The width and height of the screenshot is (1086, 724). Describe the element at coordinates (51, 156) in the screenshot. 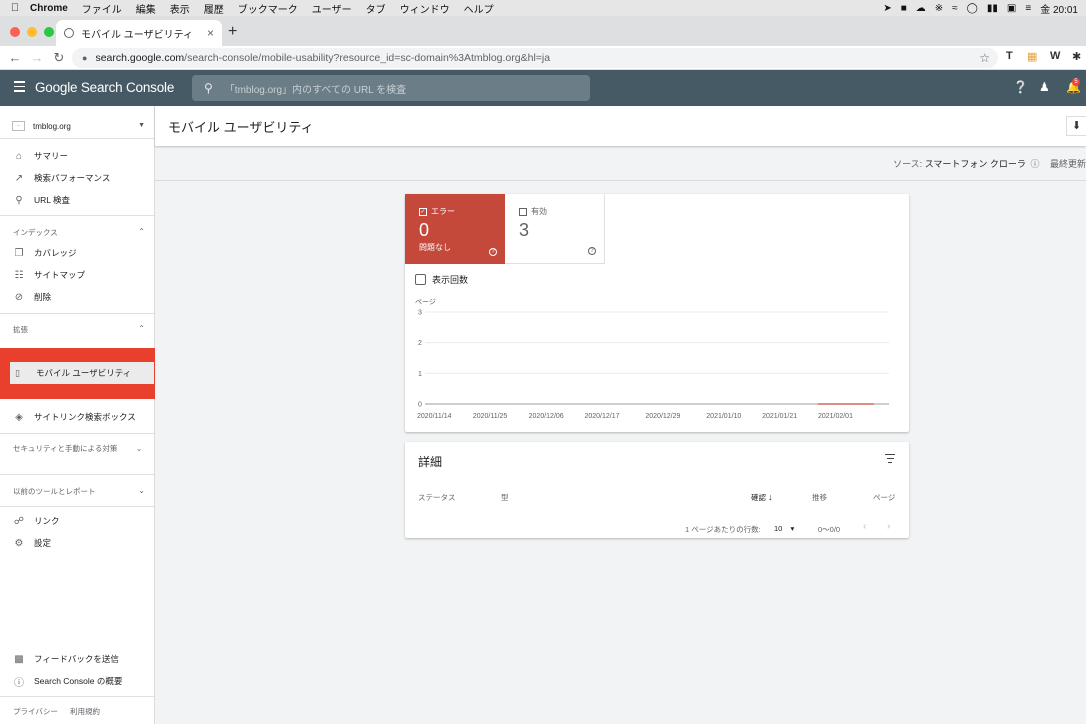

I see `sidebar-item-label: サマリー` at that location.